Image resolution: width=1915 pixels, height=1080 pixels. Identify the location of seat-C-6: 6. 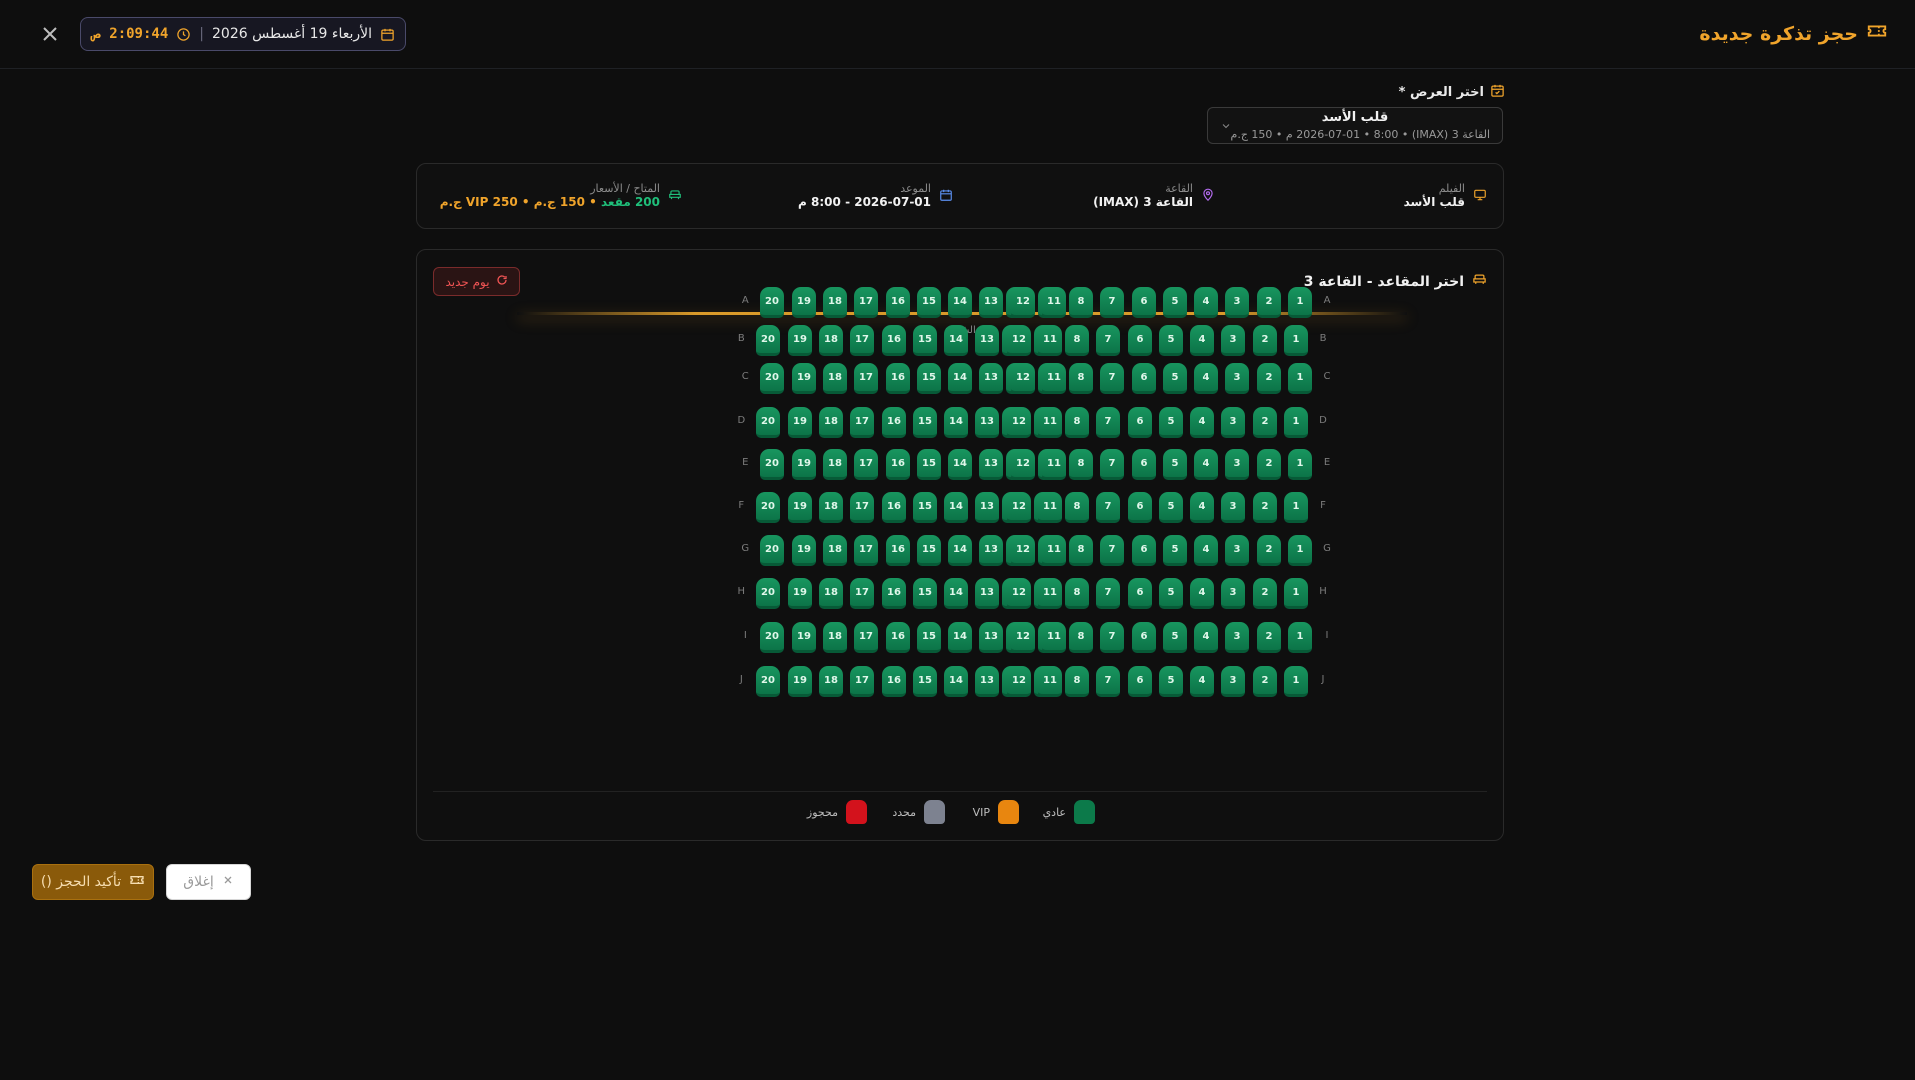
(1144, 378).